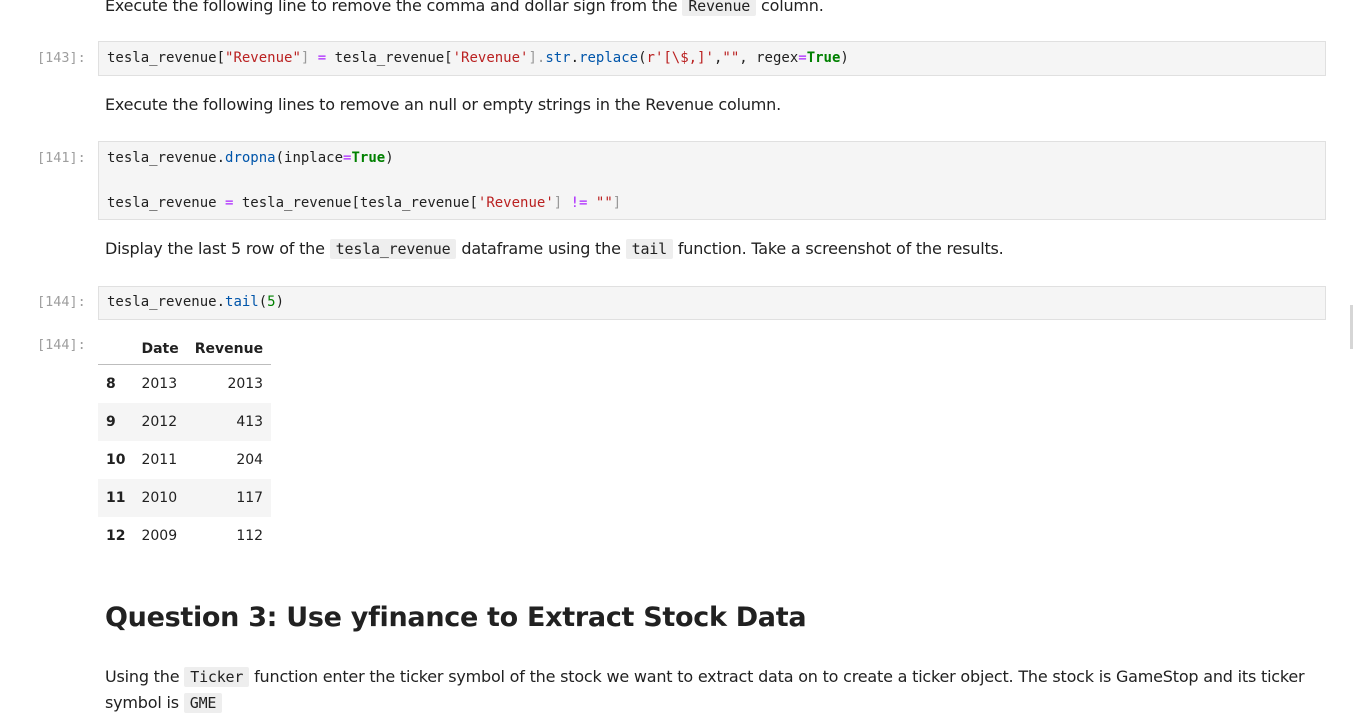 The height and width of the screenshot is (713, 1355). I want to click on column-header-revenue: Revenue, so click(229, 349).